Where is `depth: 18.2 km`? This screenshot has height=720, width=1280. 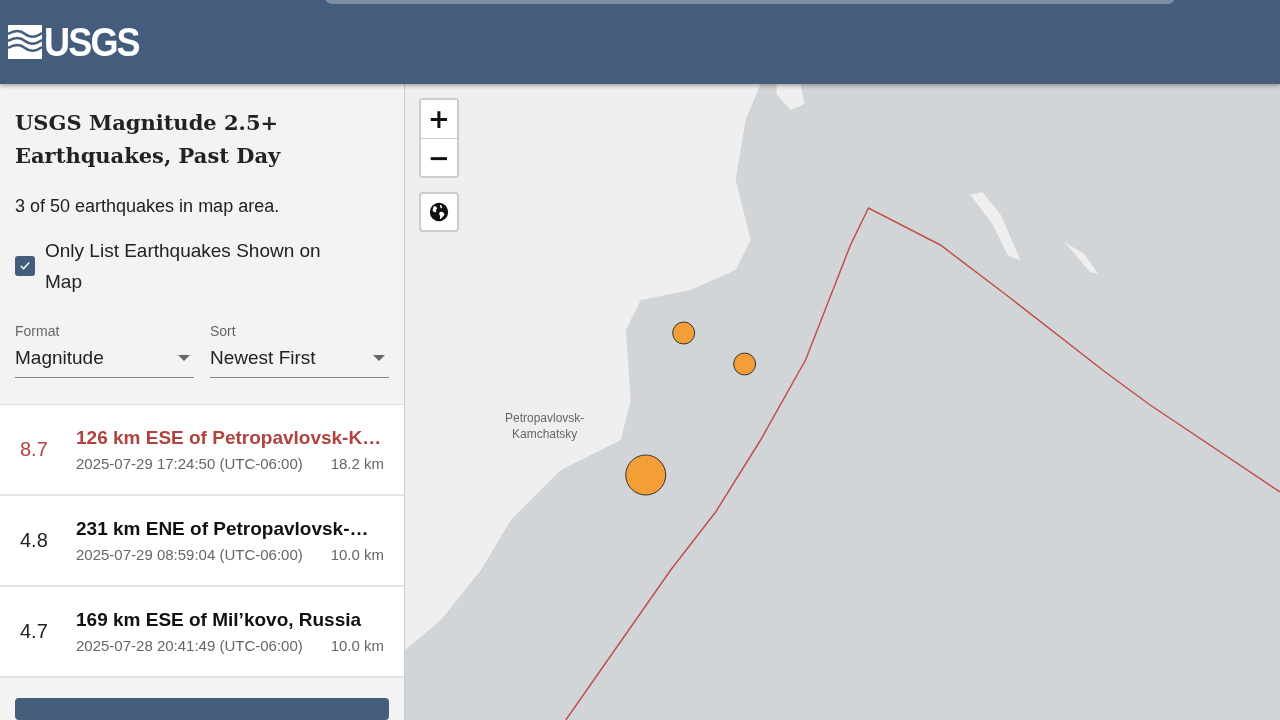
depth: 18.2 km is located at coordinates (357, 463).